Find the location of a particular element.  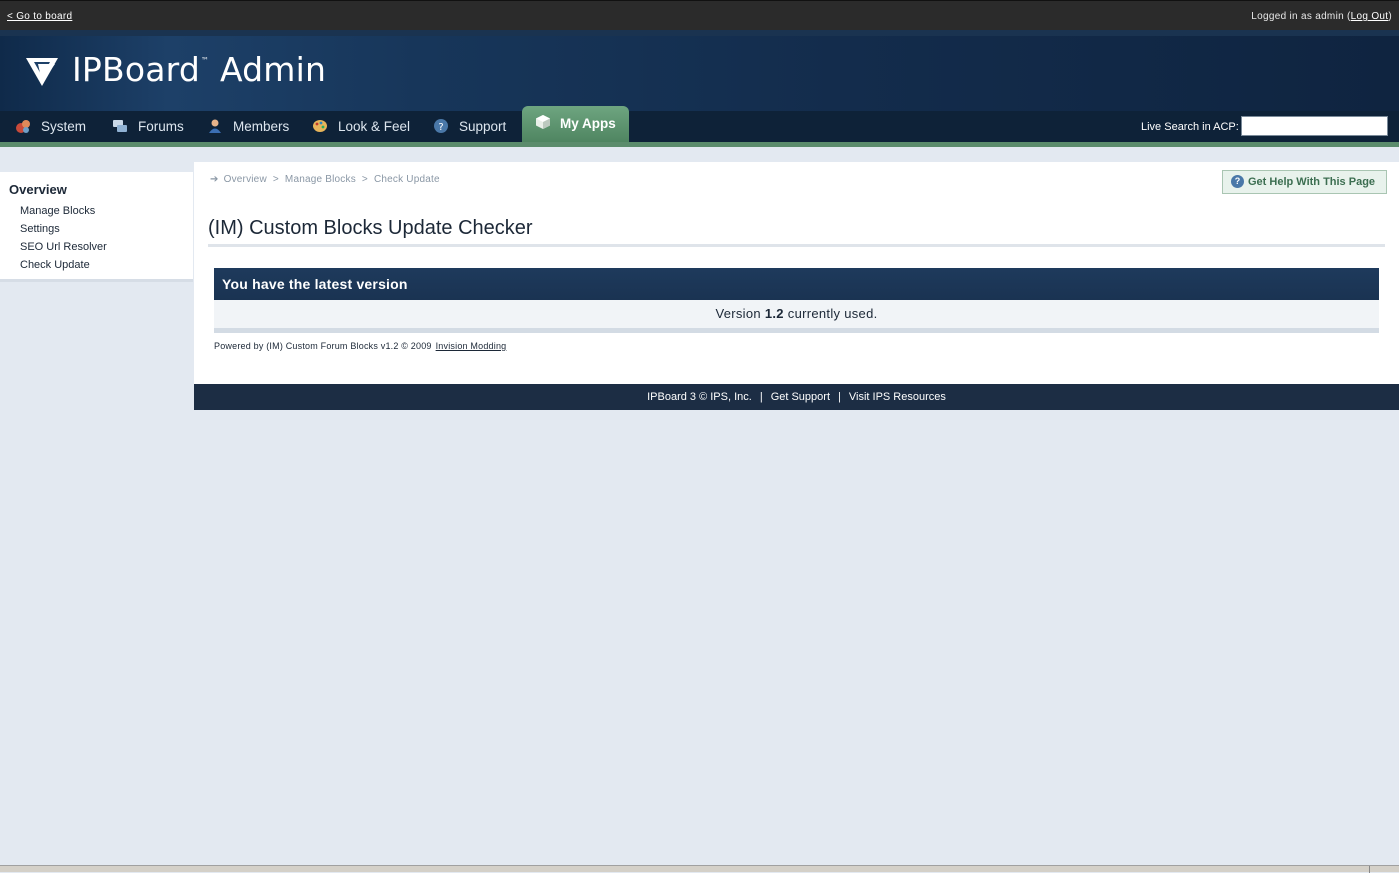

look-feel-icon is located at coordinates (320, 126).